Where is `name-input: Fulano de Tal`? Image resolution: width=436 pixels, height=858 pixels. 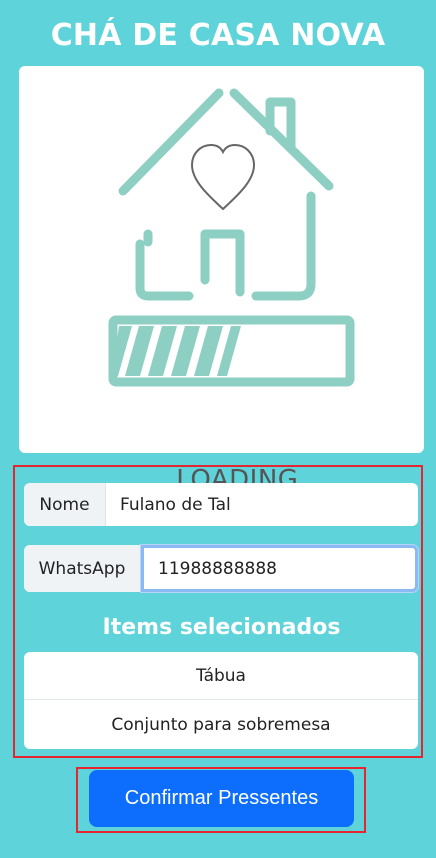 name-input: Fulano de Tal is located at coordinates (262, 504).